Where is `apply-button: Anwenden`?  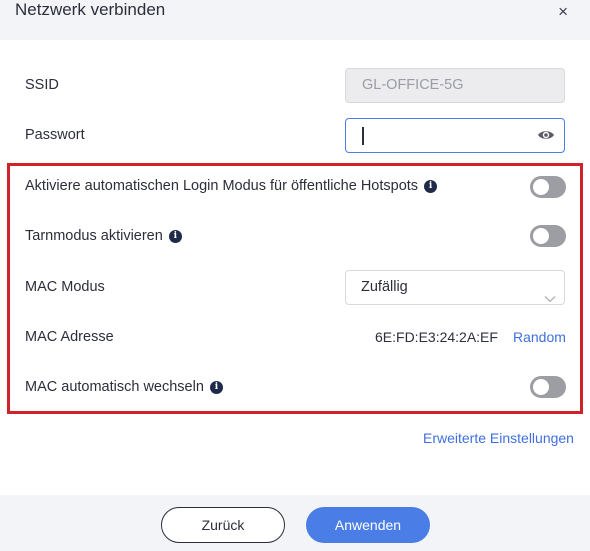
apply-button: Anwenden is located at coordinates (368, 525).